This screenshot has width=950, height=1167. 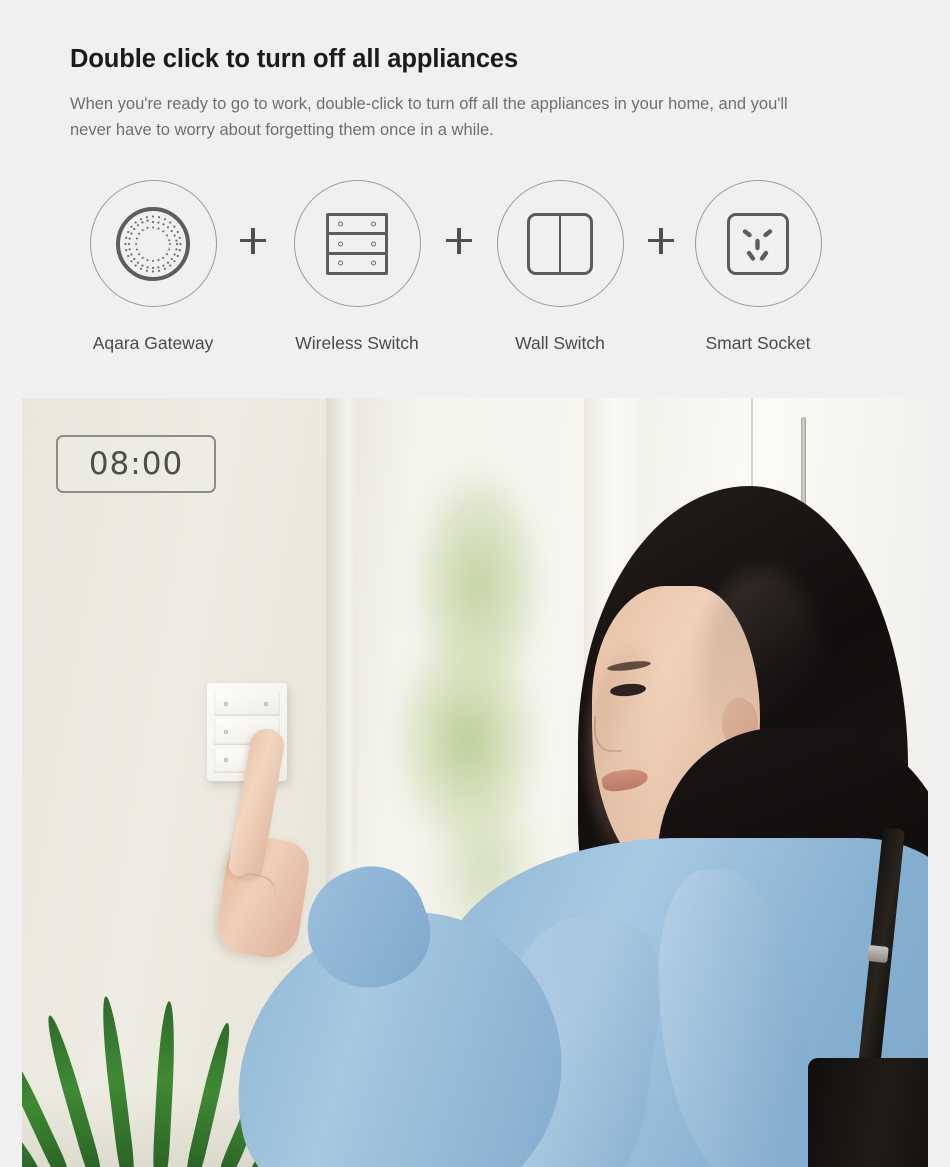 I want to click on device-label: Smart Socket, so click(x=758, y=343).